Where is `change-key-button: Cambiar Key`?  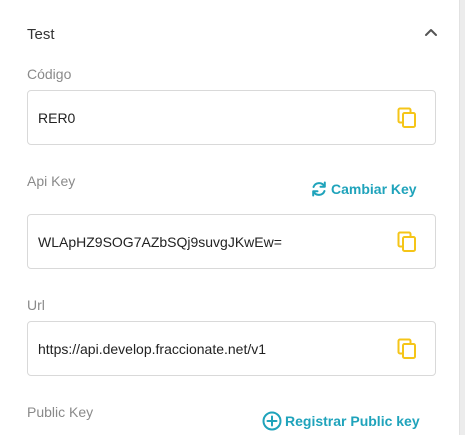
change-key-button: Cambiar Key is located at coordinates (363, 189).